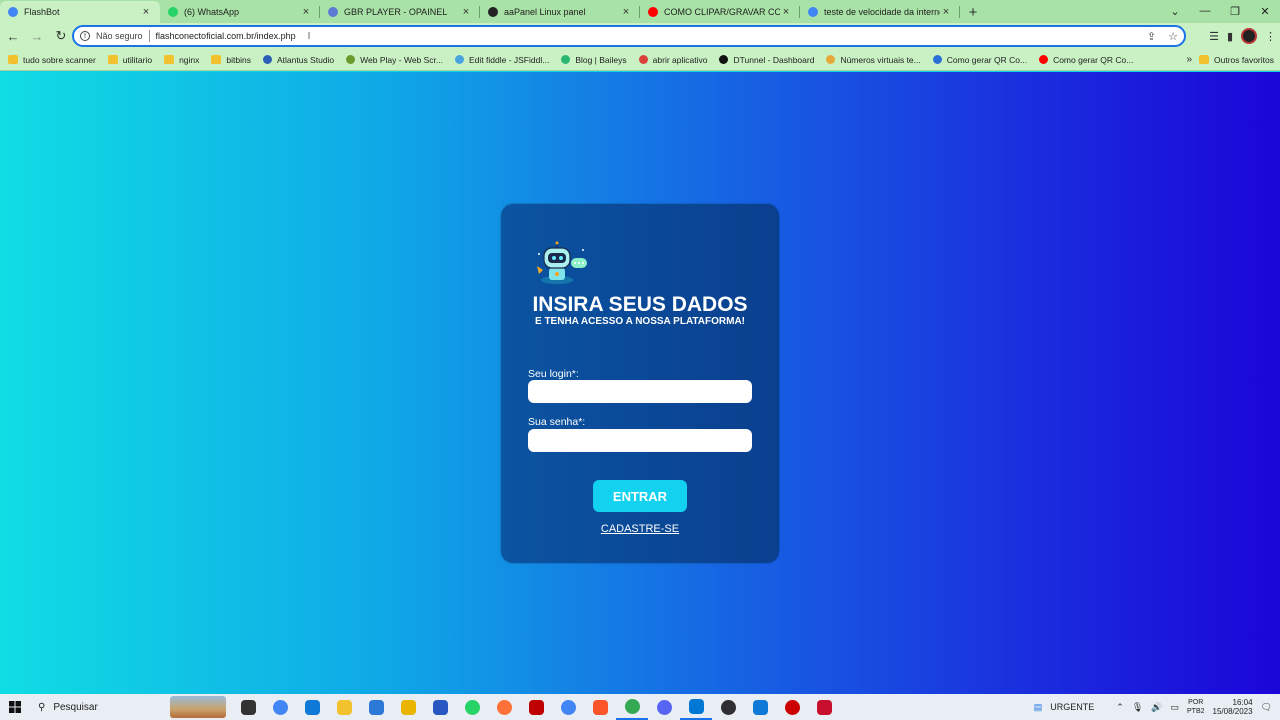 This screenshot has height=720, width=1280. I want to click on taskbar-search: ⚲ Pesquisar, so click(100, 707).